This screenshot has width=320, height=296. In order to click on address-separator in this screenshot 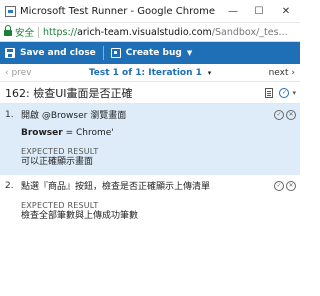, I will do `click(39, 32)`.